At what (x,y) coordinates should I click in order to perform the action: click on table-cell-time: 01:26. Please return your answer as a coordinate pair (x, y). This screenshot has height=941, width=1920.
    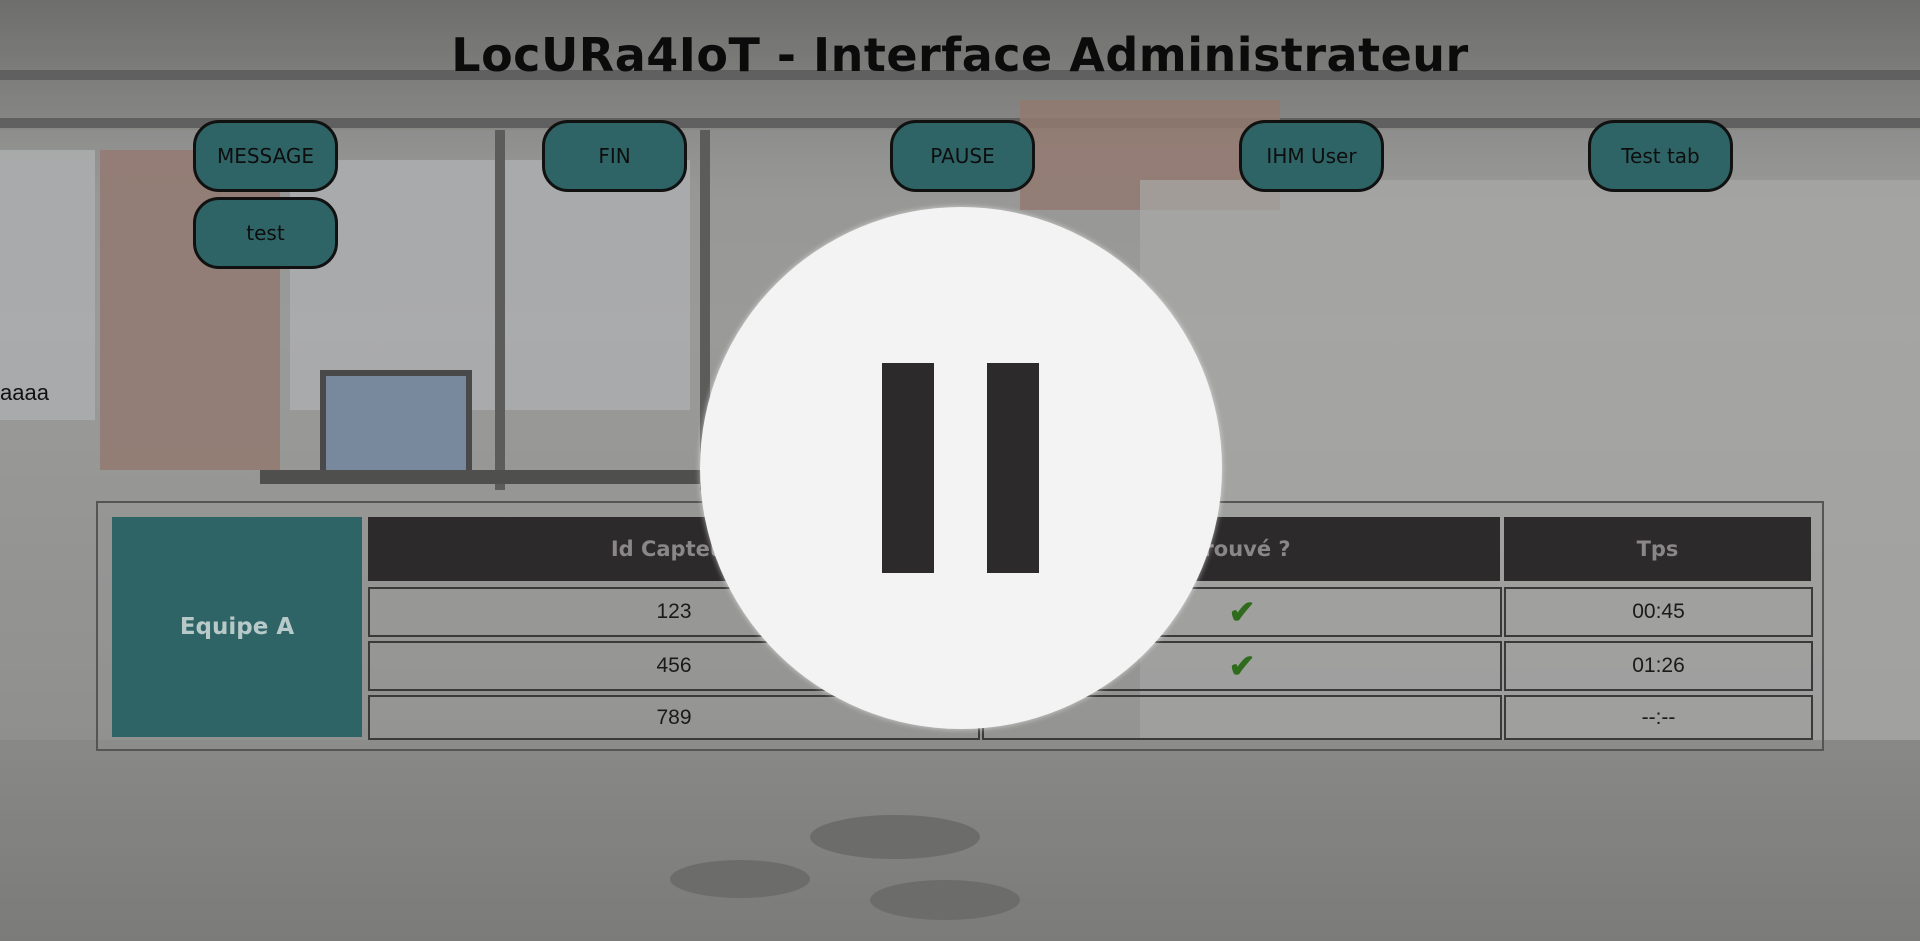
    Looking at the image, I should click on (1658, 666).